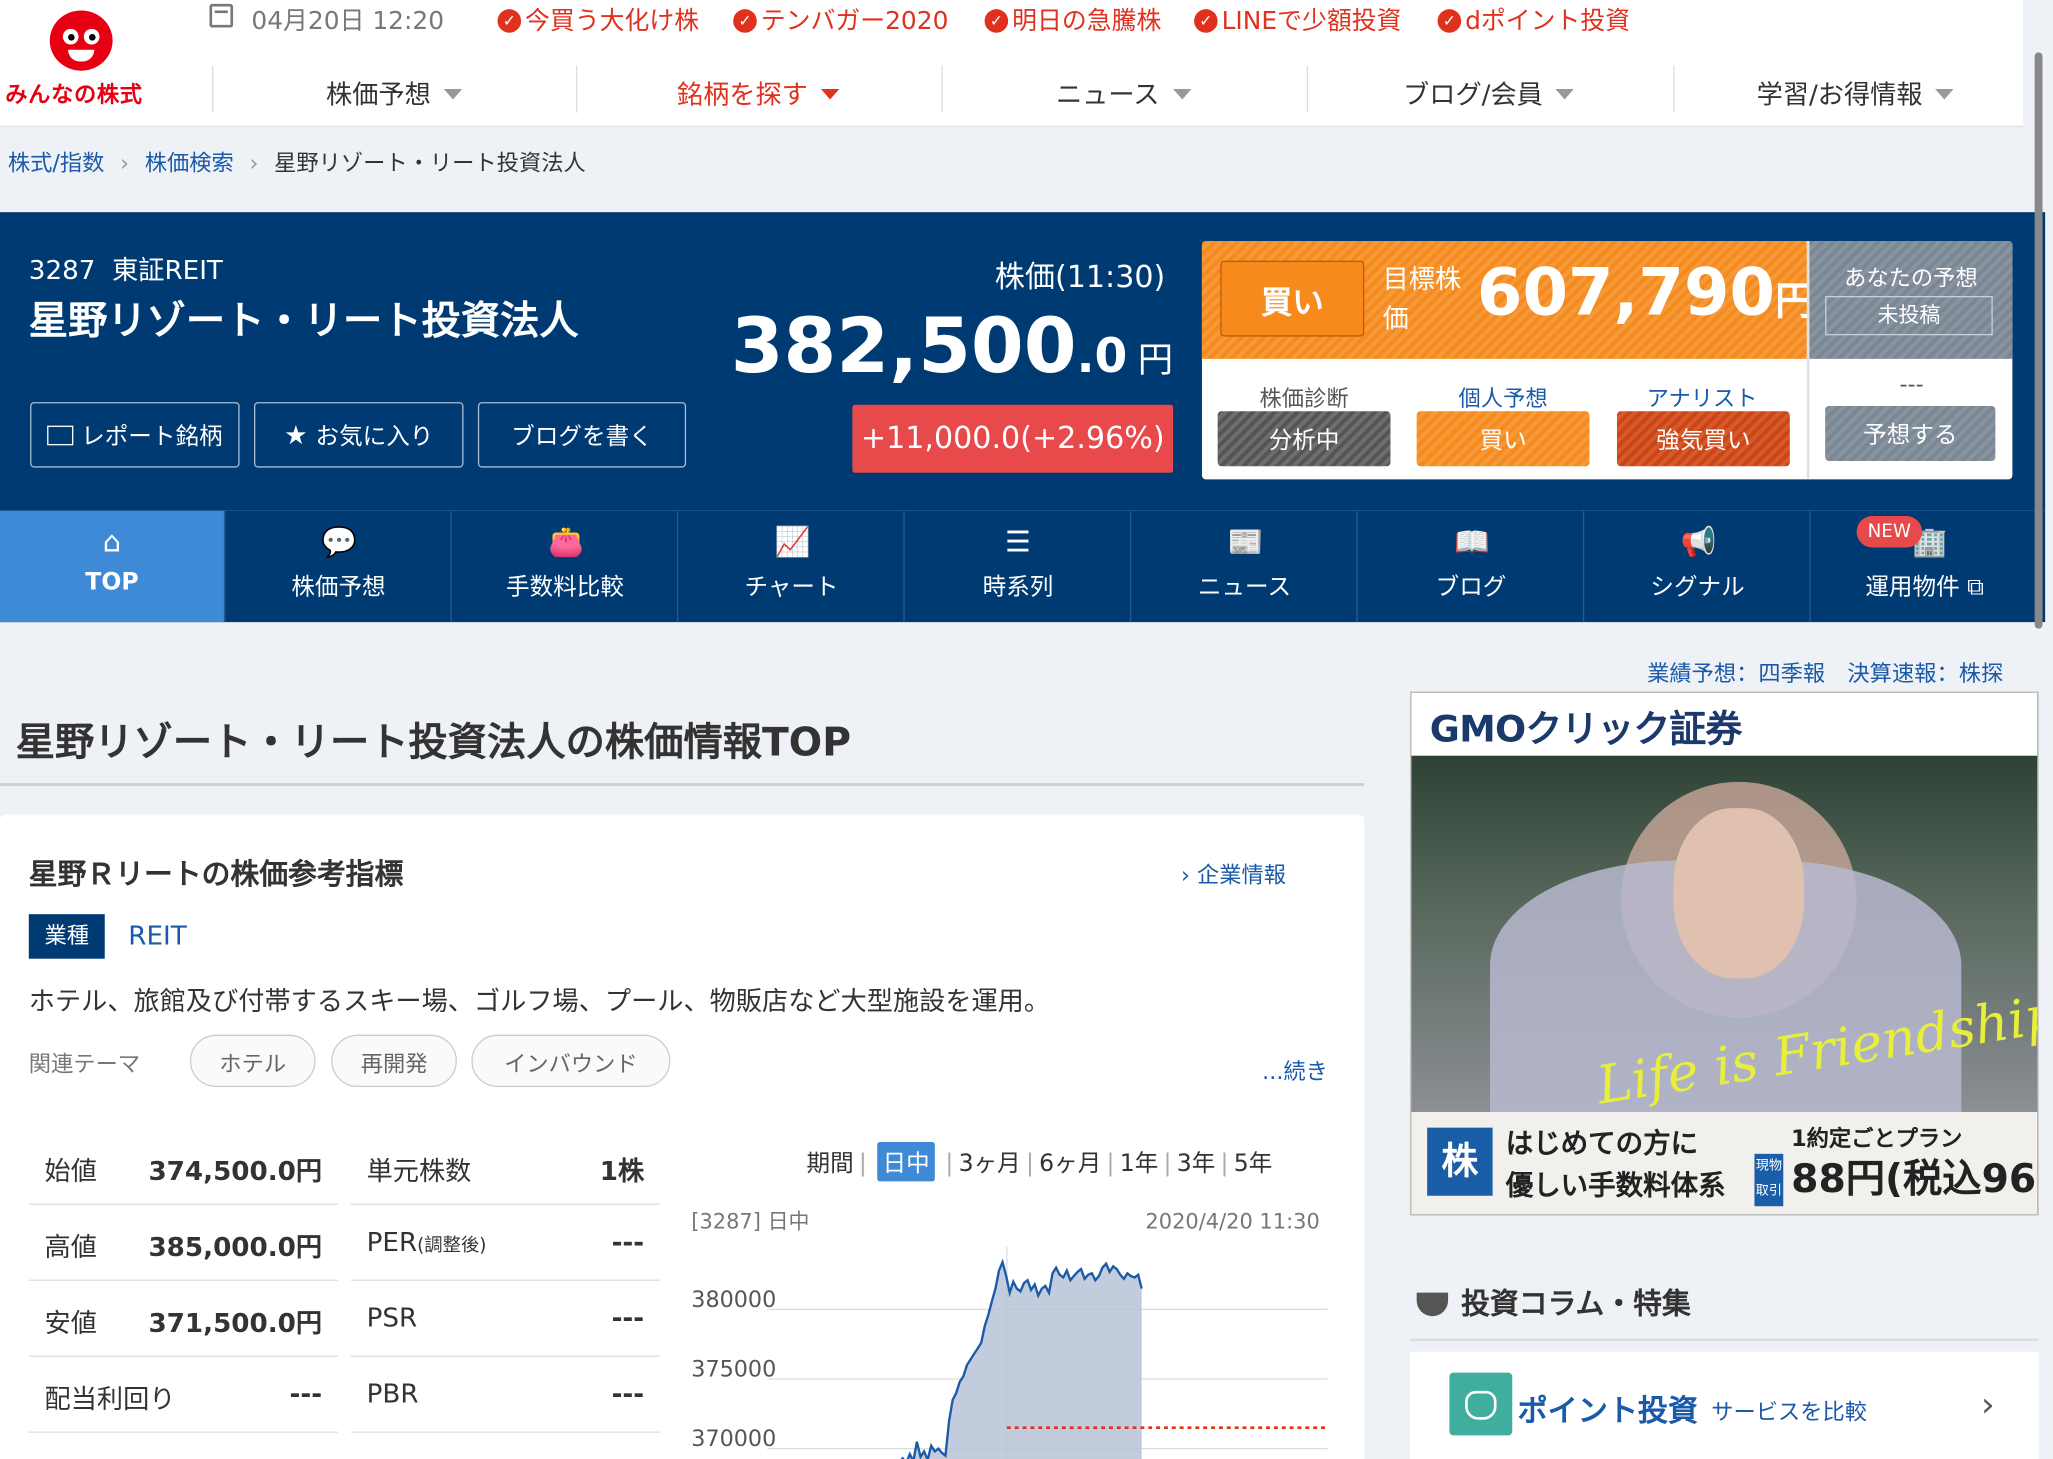 The image size is (2053, 1459). I want to click on ad-price: 88円(税込96円)~, so click(1914, 1179).